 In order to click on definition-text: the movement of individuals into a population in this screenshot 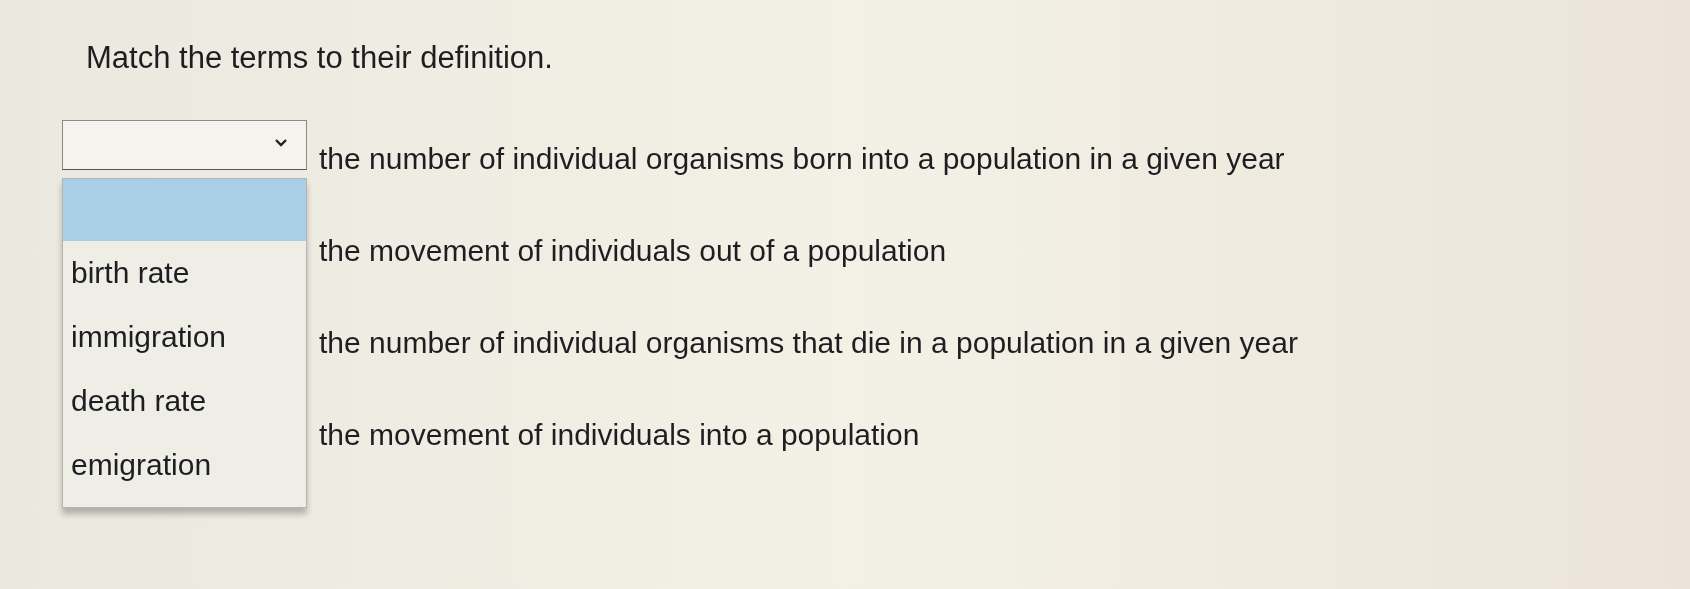, I will do `click(620, 434)`.